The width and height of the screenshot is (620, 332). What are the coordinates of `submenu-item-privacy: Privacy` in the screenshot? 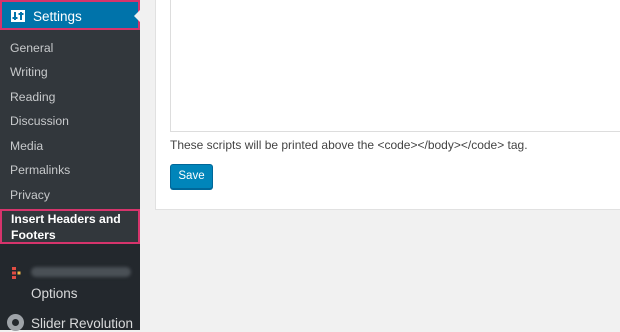 It's located at (30, 195).